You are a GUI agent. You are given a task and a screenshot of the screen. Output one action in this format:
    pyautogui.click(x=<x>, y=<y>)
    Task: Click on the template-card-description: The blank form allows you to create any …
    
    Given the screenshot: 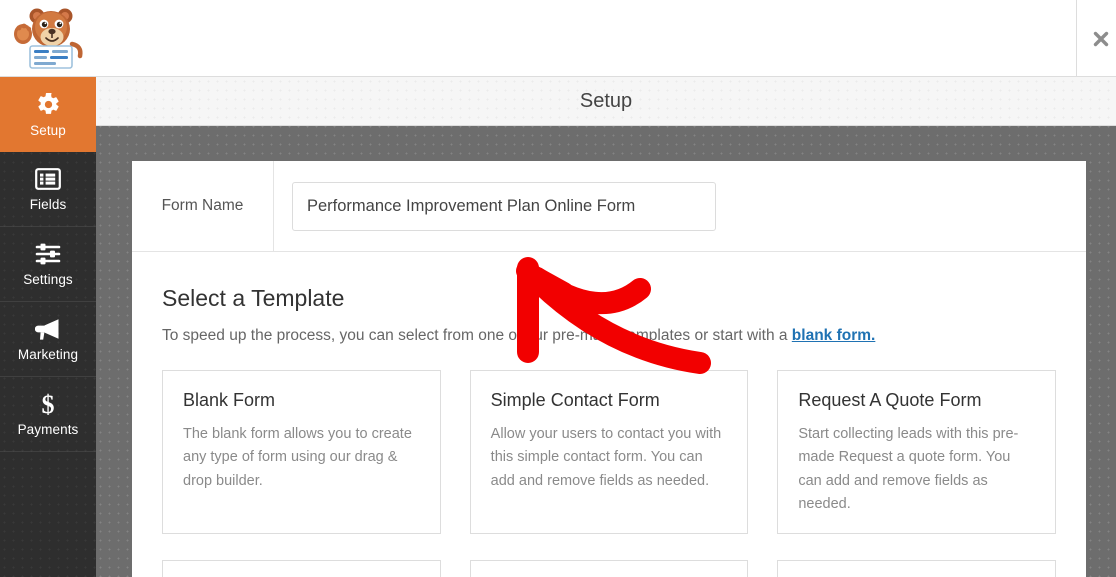 What is the action you would take?
    pyautogui.click(x=297, y=457)
    